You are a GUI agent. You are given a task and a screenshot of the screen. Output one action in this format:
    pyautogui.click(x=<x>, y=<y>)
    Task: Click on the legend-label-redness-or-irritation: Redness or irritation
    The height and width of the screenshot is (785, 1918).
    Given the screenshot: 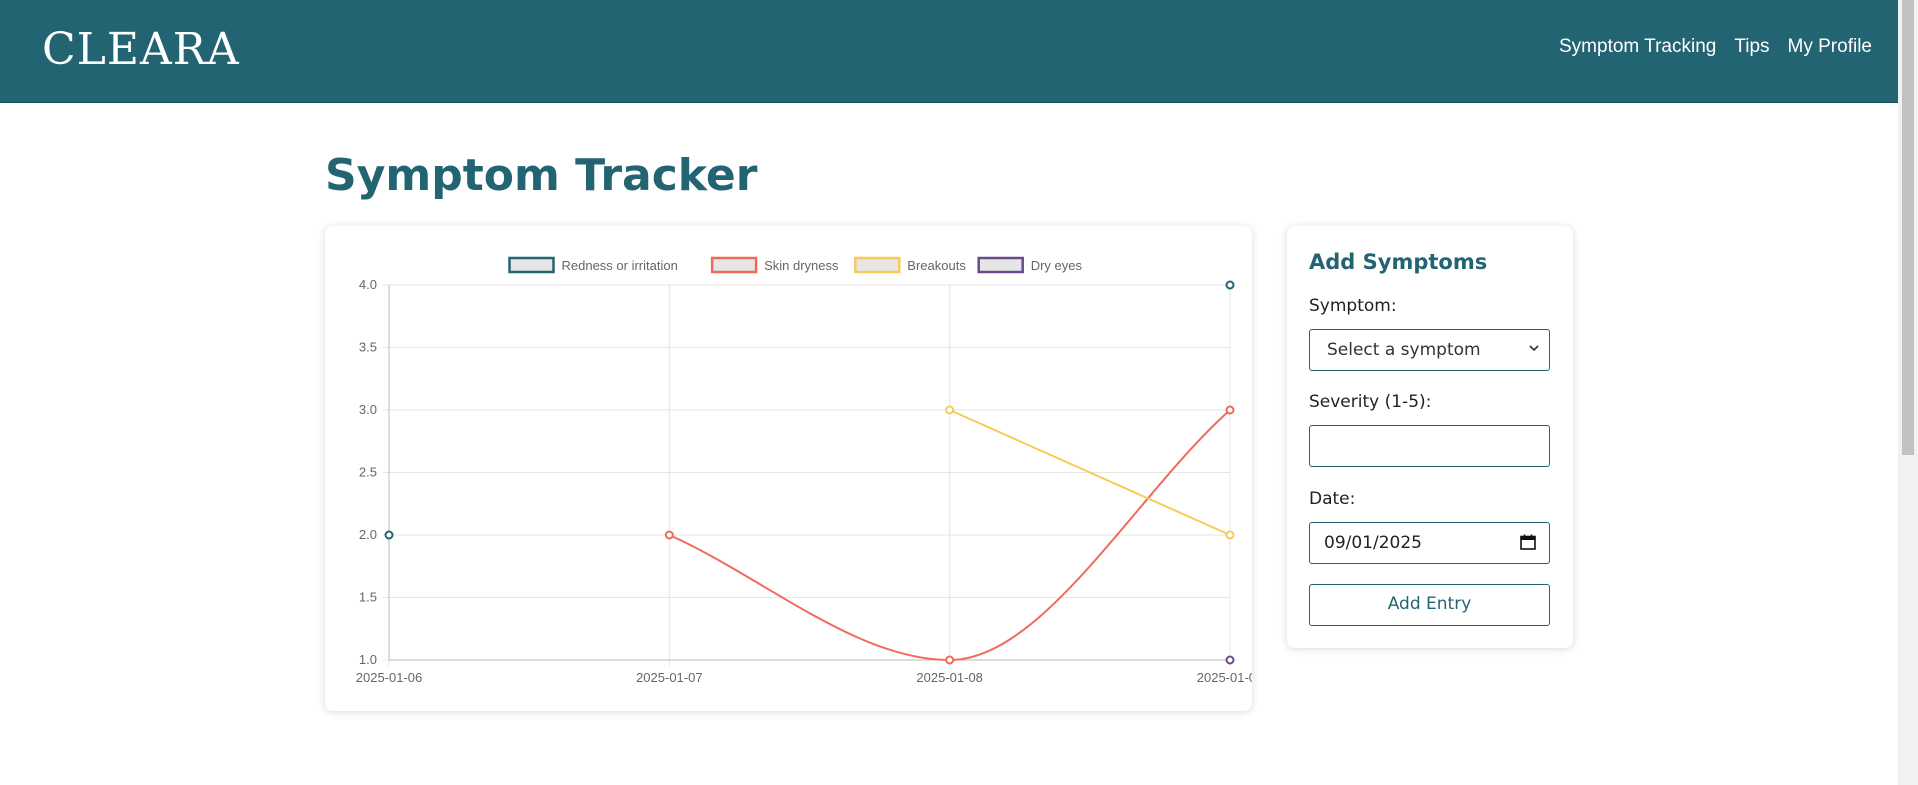 What is the action you would take?
    pyautogui.click(x=620, y=265)
    